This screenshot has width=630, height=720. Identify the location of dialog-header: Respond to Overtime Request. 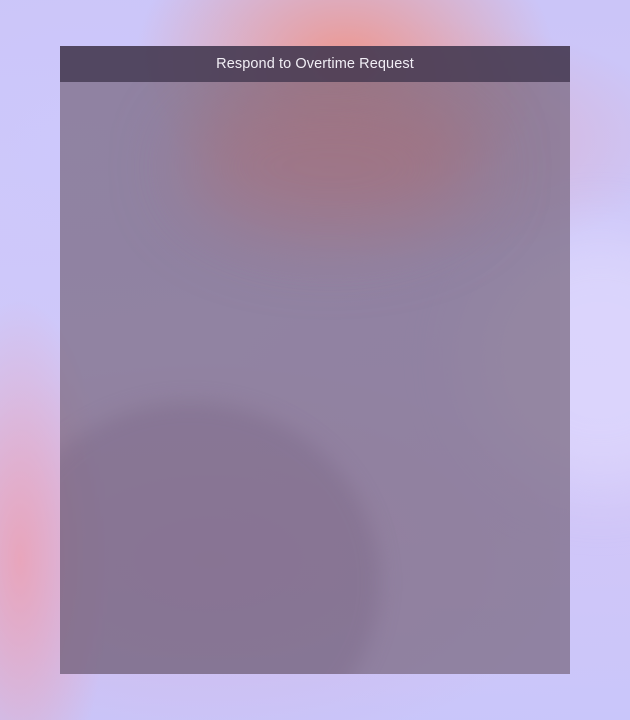
(315, 64).